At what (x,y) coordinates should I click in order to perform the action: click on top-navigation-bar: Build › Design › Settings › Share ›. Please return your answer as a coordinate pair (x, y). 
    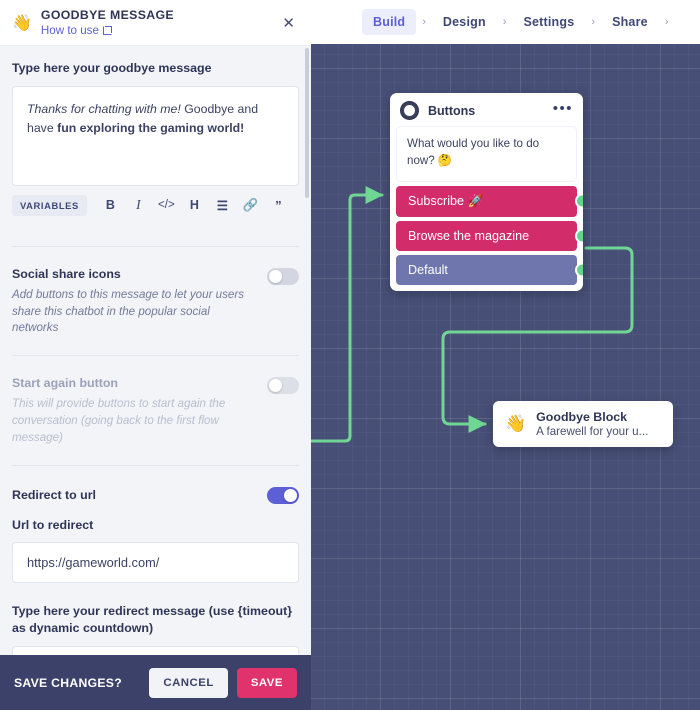
    Looking at the image, I should click on (505, 22).